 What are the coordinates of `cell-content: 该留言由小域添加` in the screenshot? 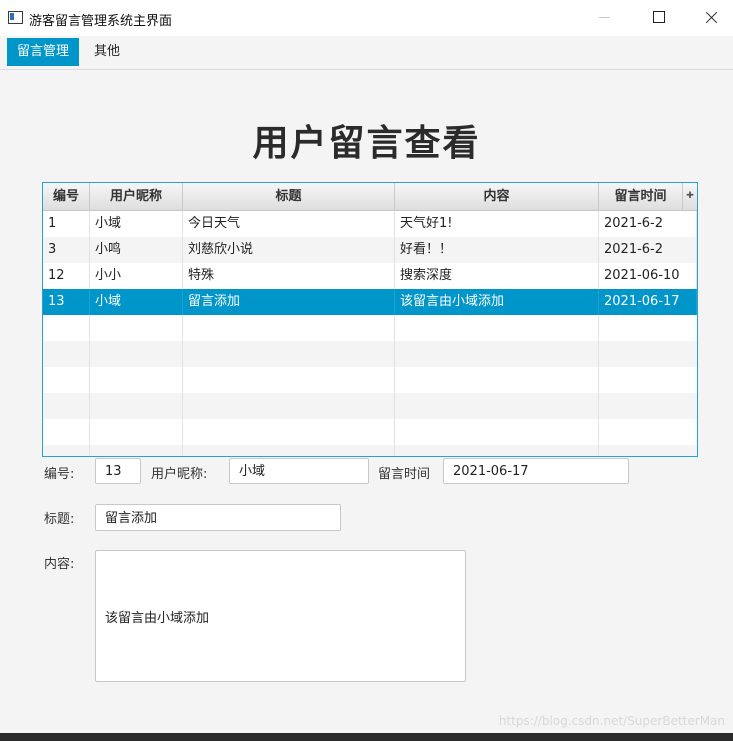 It's located at (497, 302).